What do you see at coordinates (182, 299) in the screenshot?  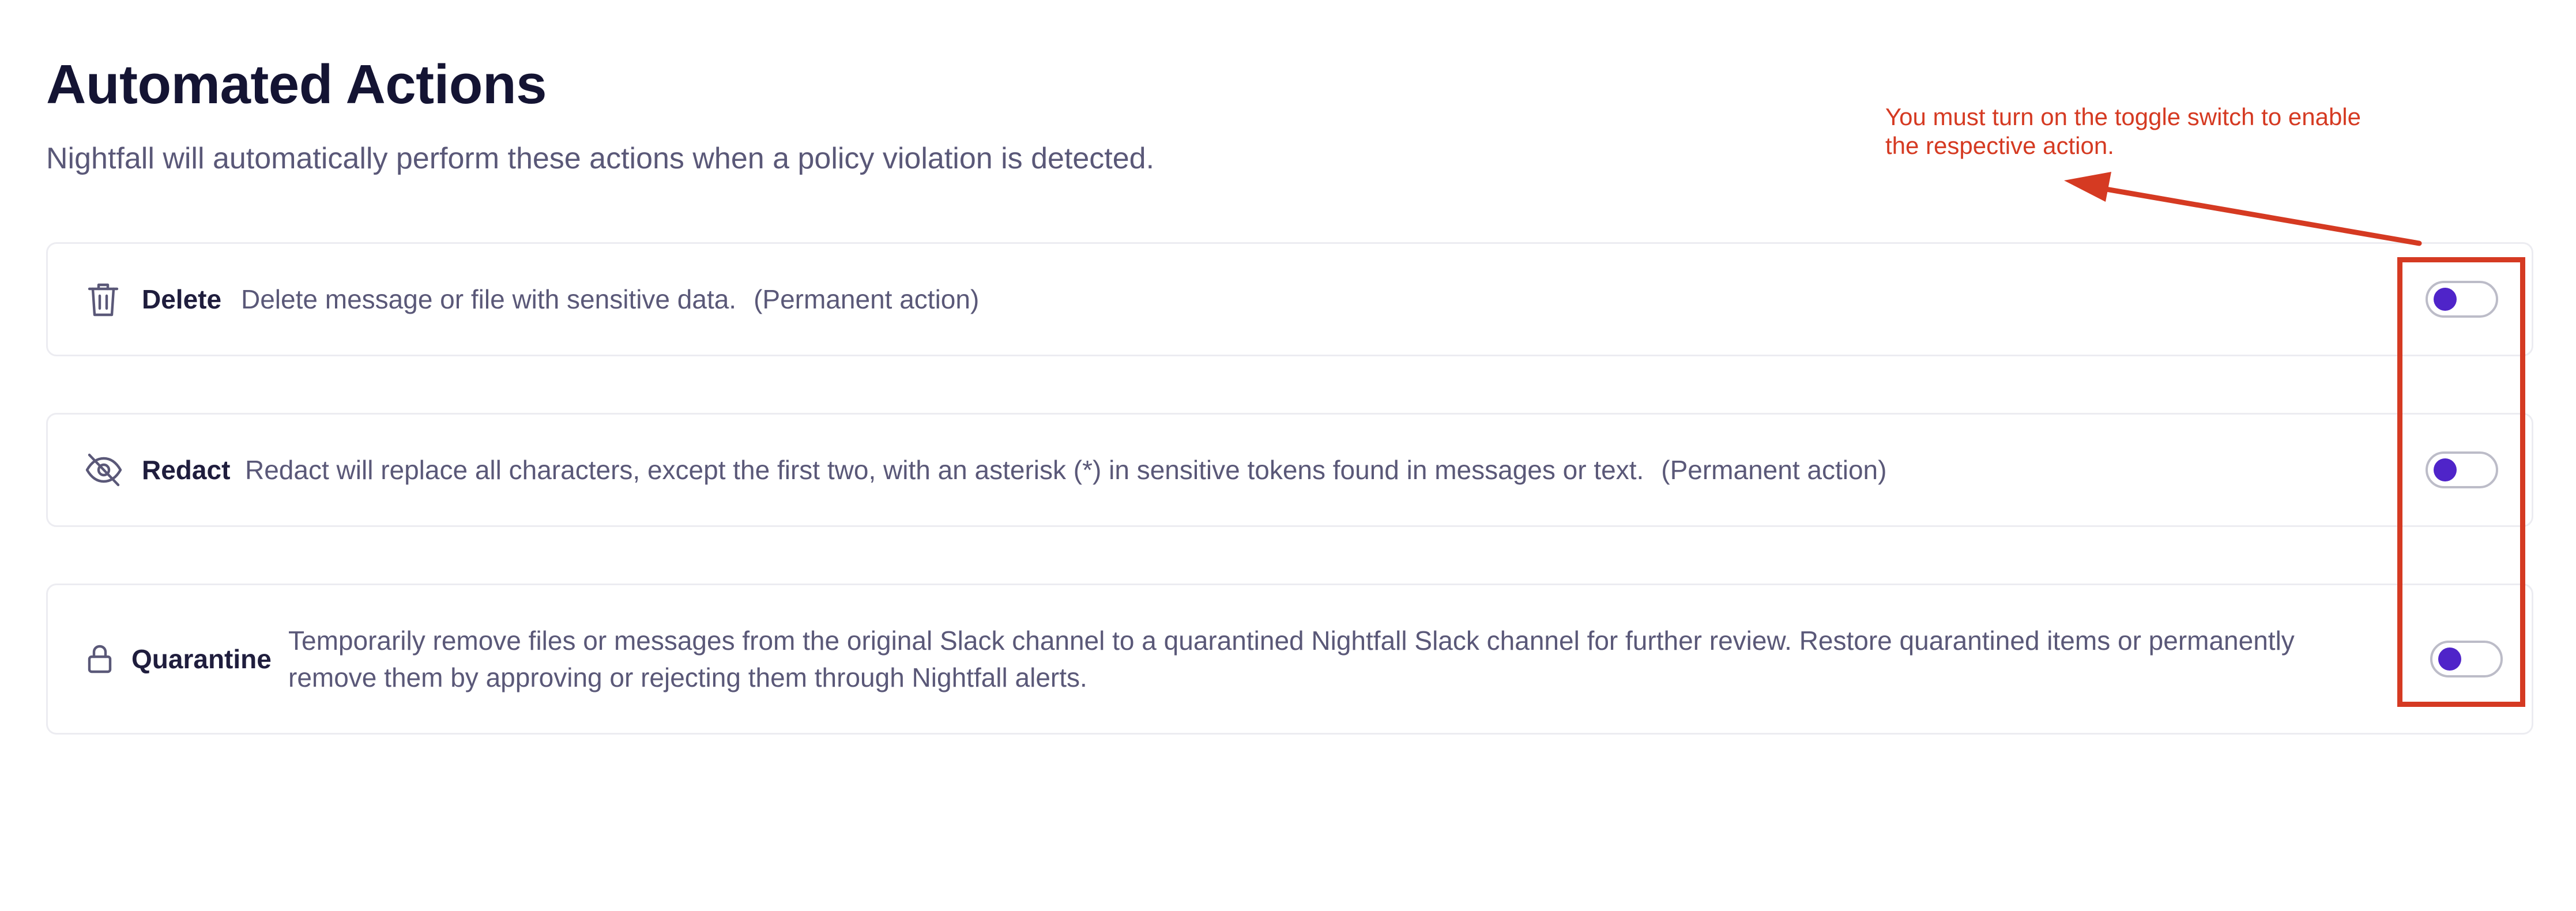 I see `action-name-delete: Delete` at bounding box center [182, 299].